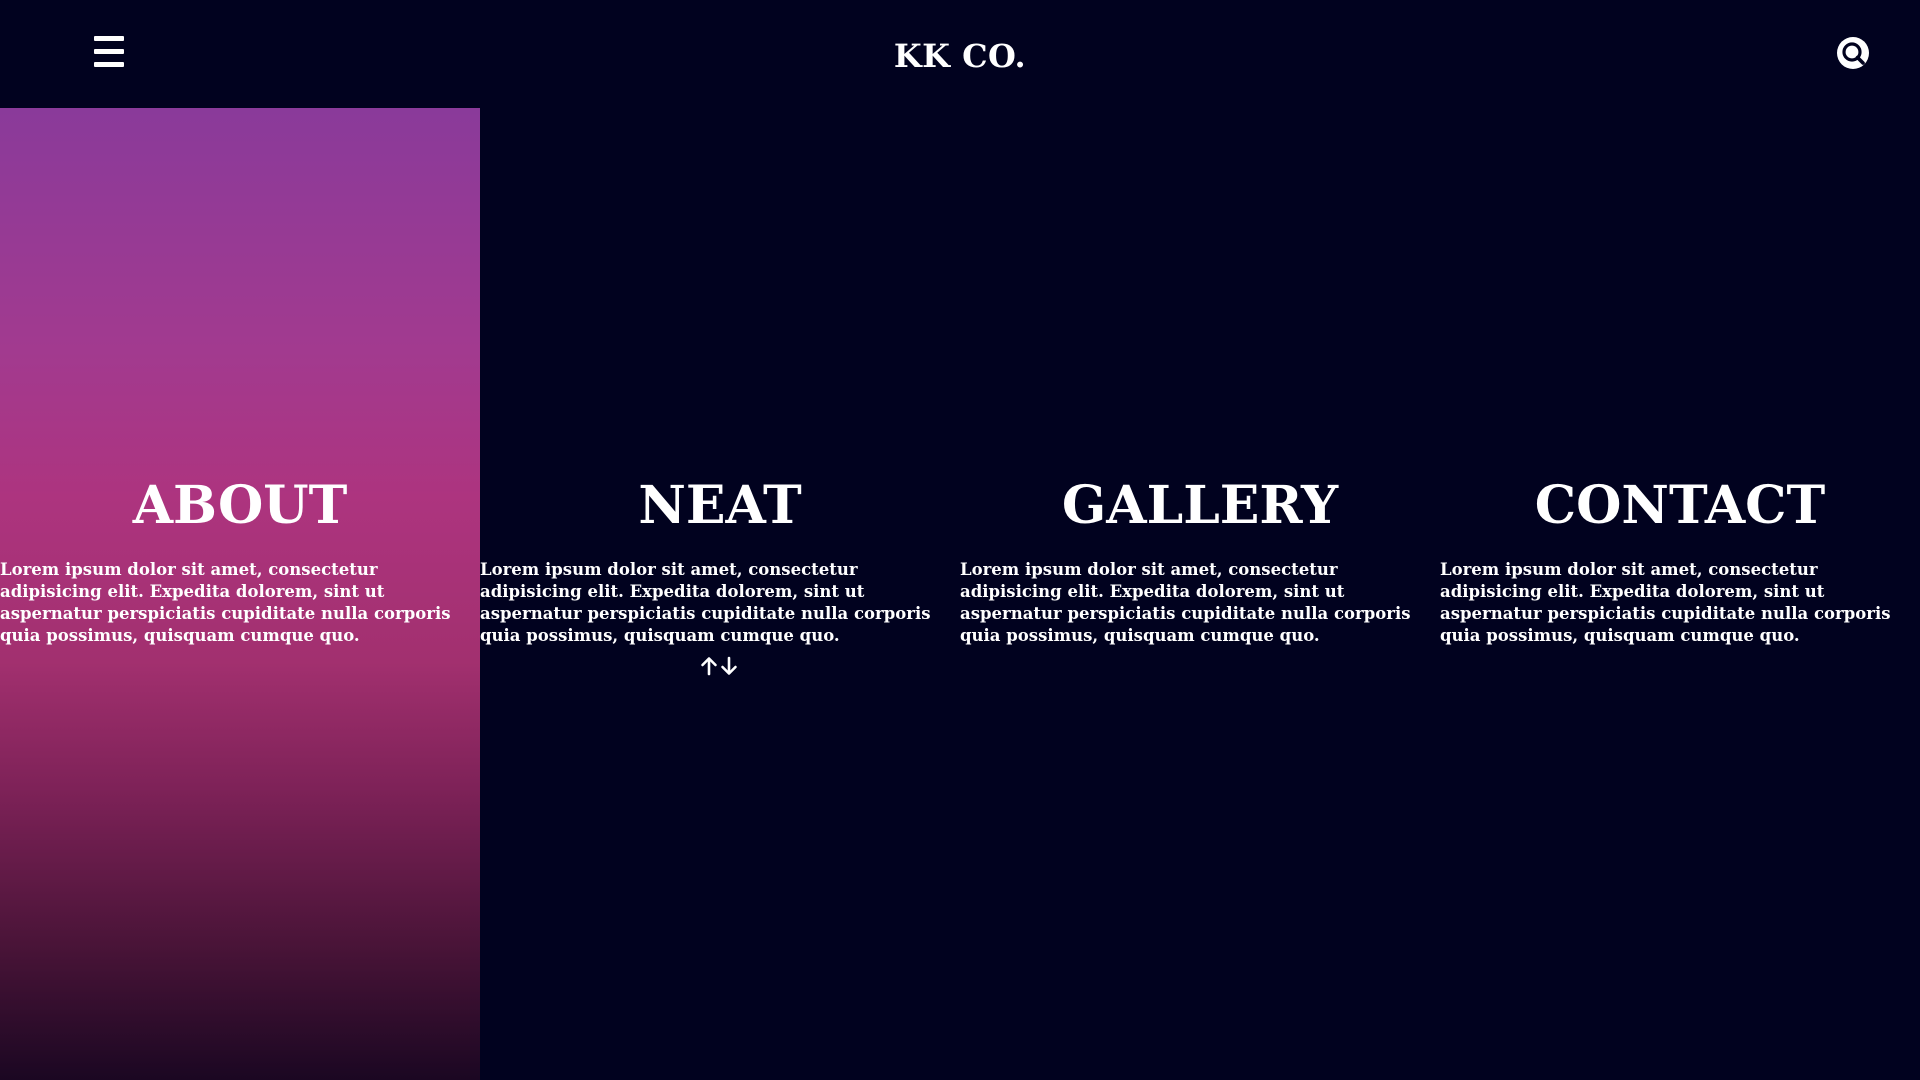  I want to click on up-down-arrows-icon, so click(720, 666).